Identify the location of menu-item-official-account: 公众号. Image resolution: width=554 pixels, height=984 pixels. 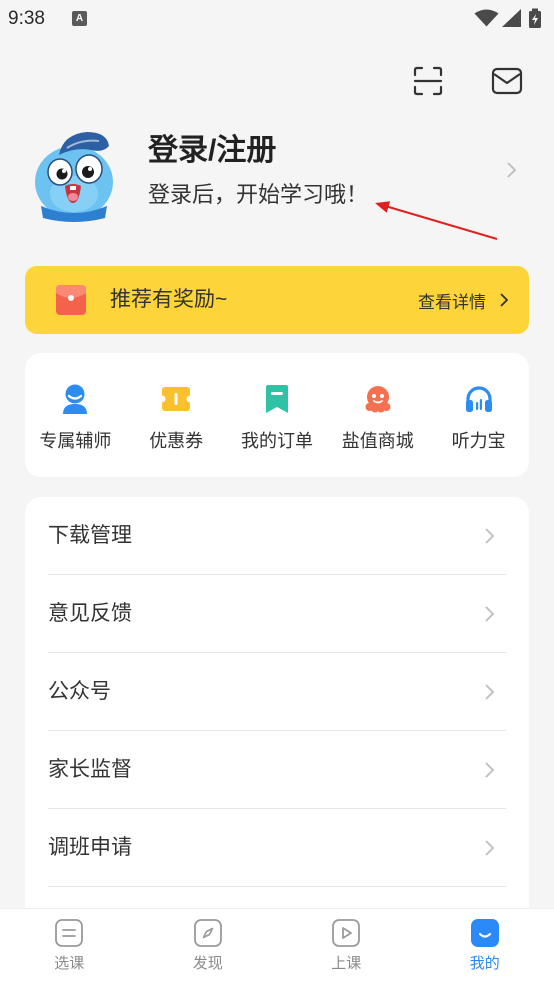
(277, 692).